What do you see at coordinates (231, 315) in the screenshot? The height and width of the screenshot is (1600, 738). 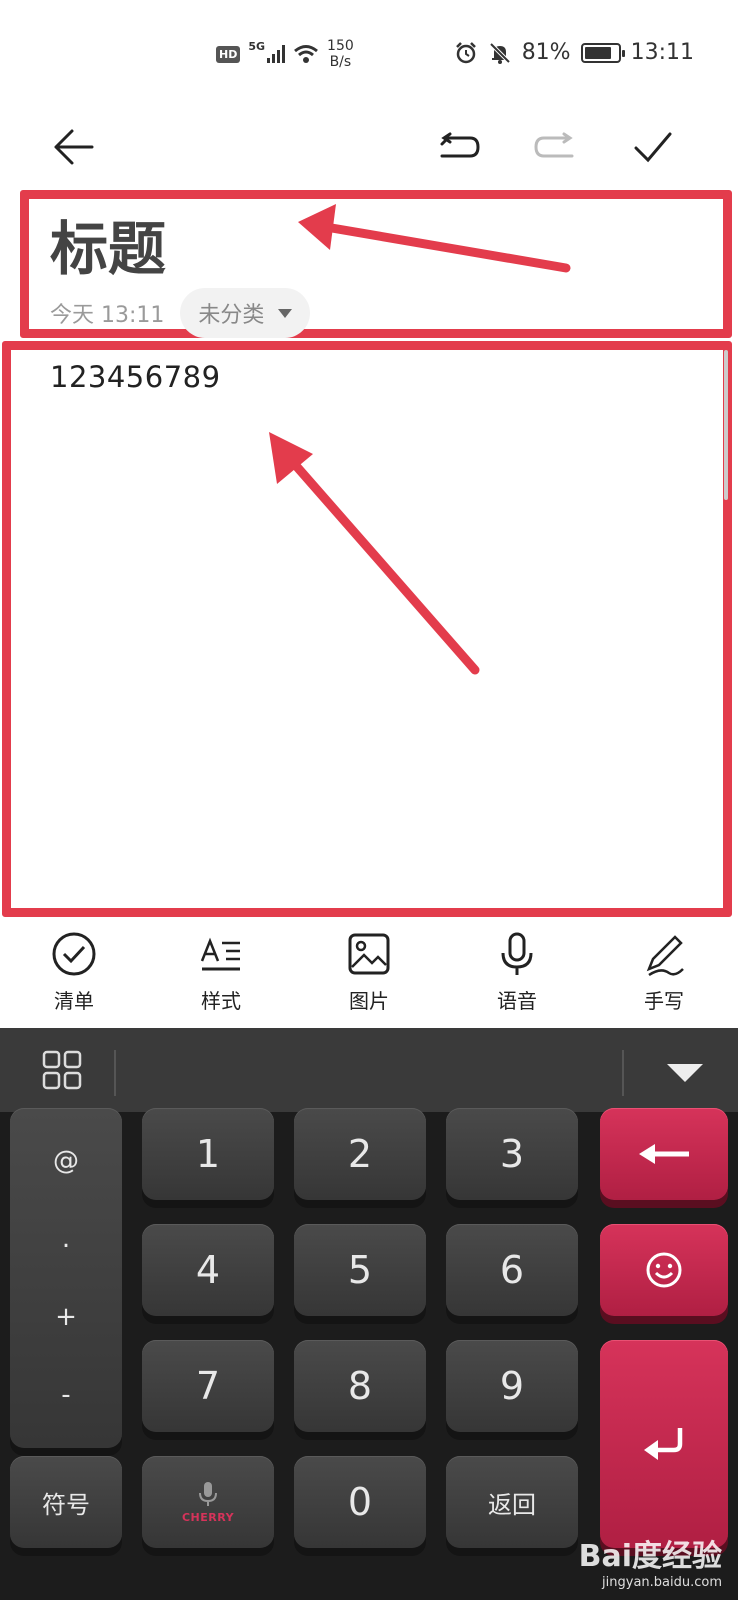 I see `category-label: 未分类` at bounding box center [231, 315].